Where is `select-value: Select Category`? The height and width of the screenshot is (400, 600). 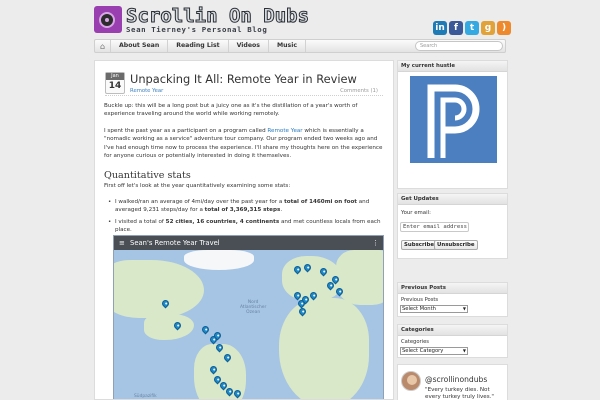
select-value: Select Category is located at coordinates (423, 351).